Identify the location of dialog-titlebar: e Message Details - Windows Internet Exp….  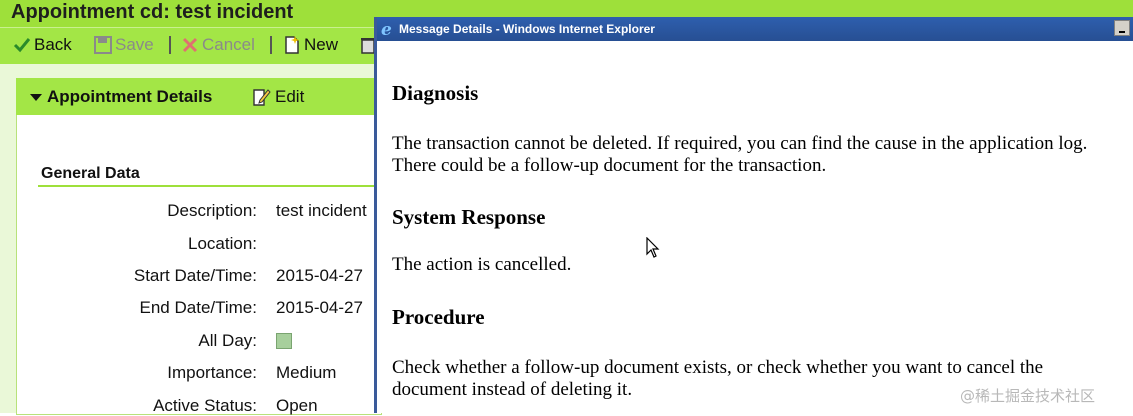
(755, 29).